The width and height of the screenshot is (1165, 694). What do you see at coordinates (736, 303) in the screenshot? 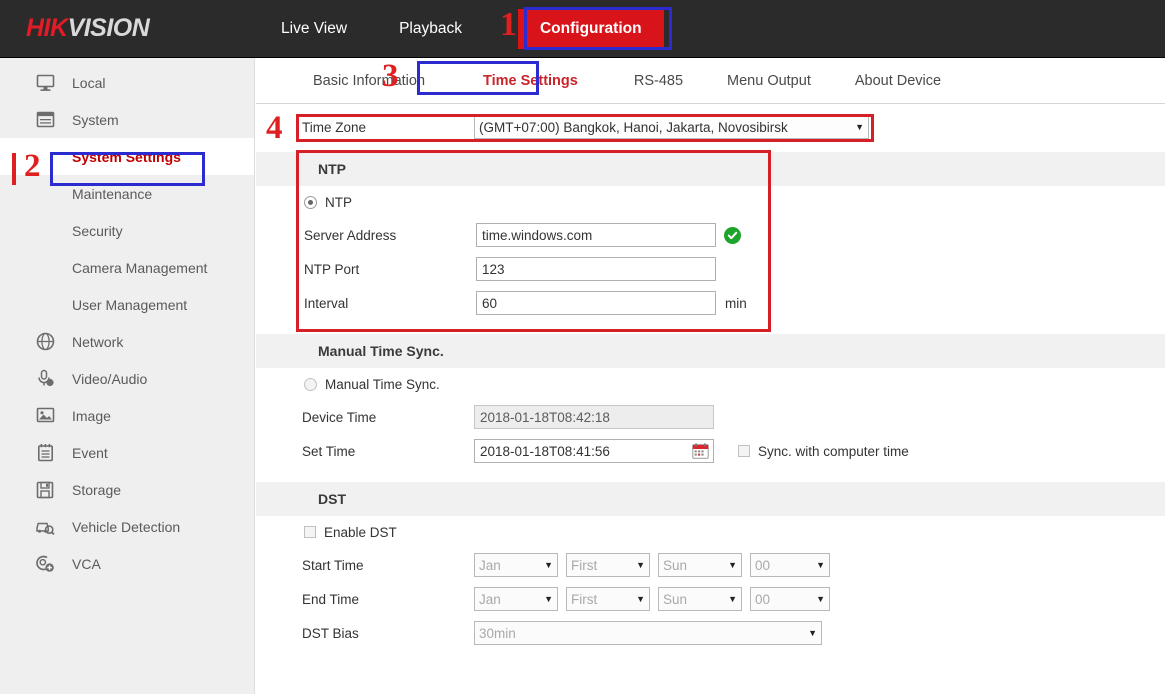
I see `ntp-interval-unit: min` at bounding box center [736, 303].